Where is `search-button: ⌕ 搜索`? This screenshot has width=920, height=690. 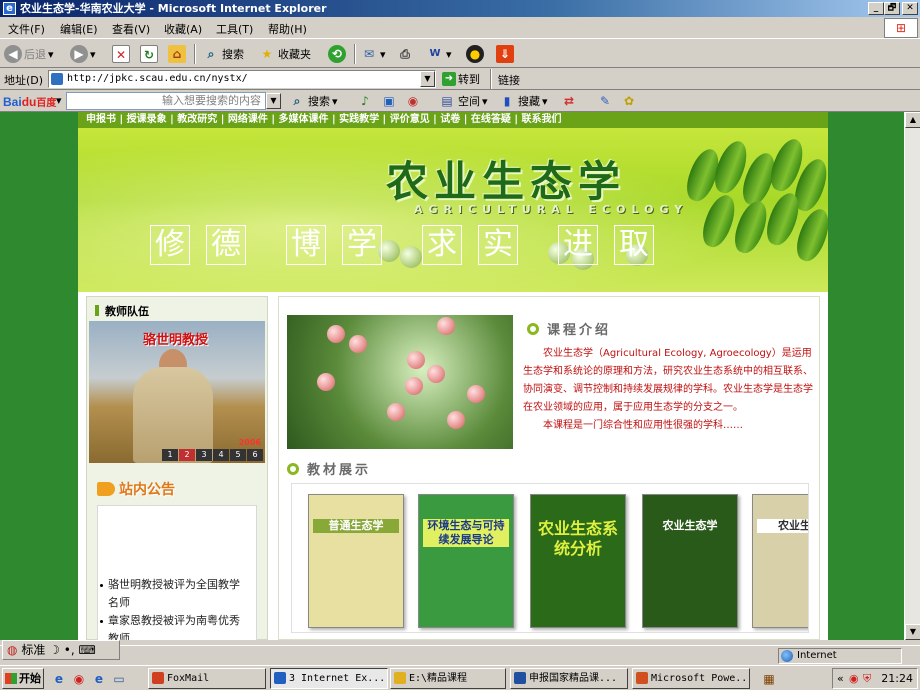 search-button: ⌕ 搜索 is located at coordinates (223, 54).